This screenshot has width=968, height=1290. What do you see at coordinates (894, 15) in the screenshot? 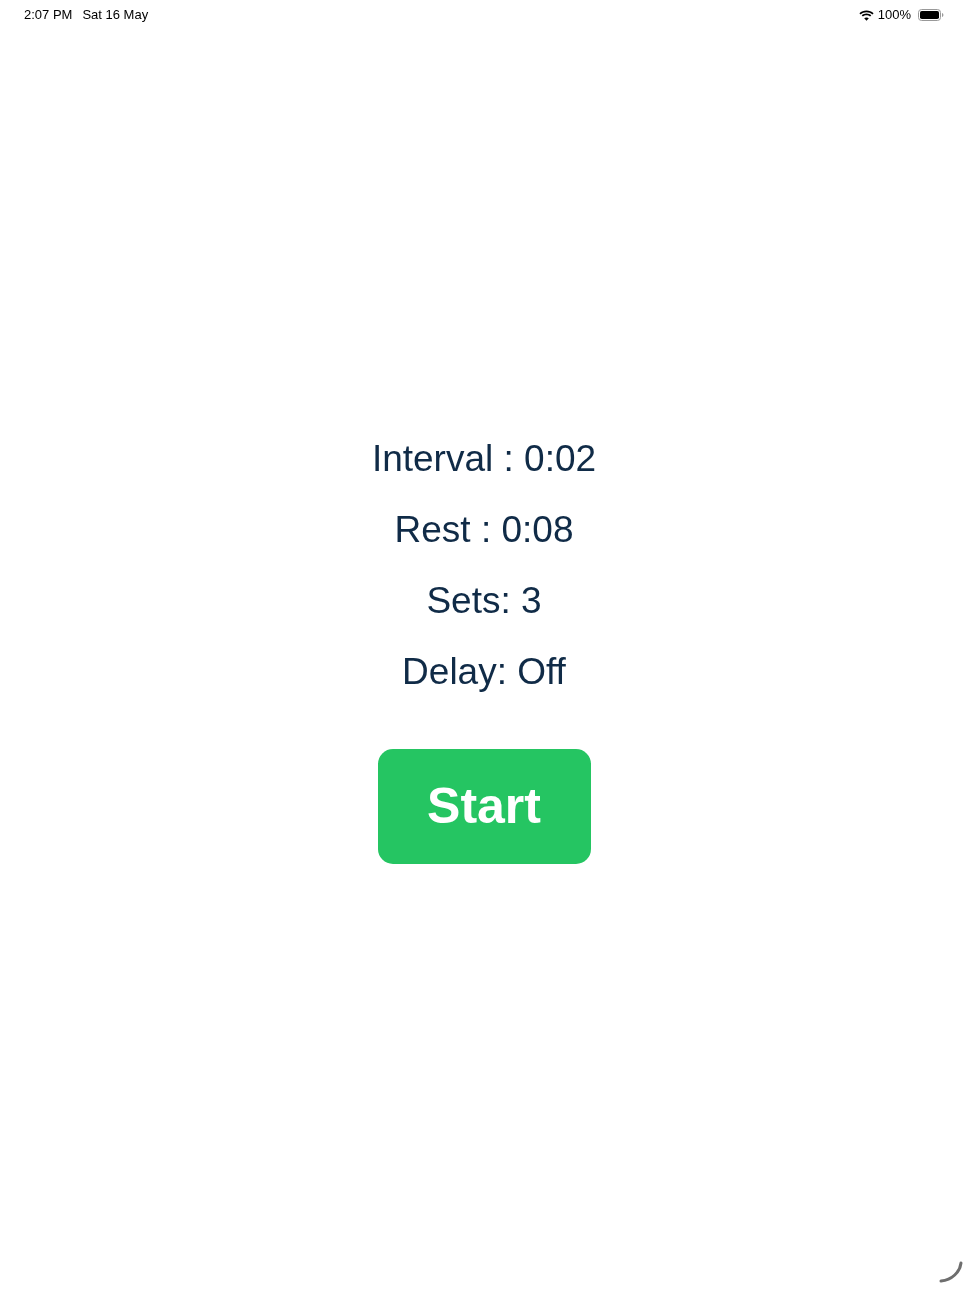
I see `battery-percentage: 100%` at bounding box center [894, 15].